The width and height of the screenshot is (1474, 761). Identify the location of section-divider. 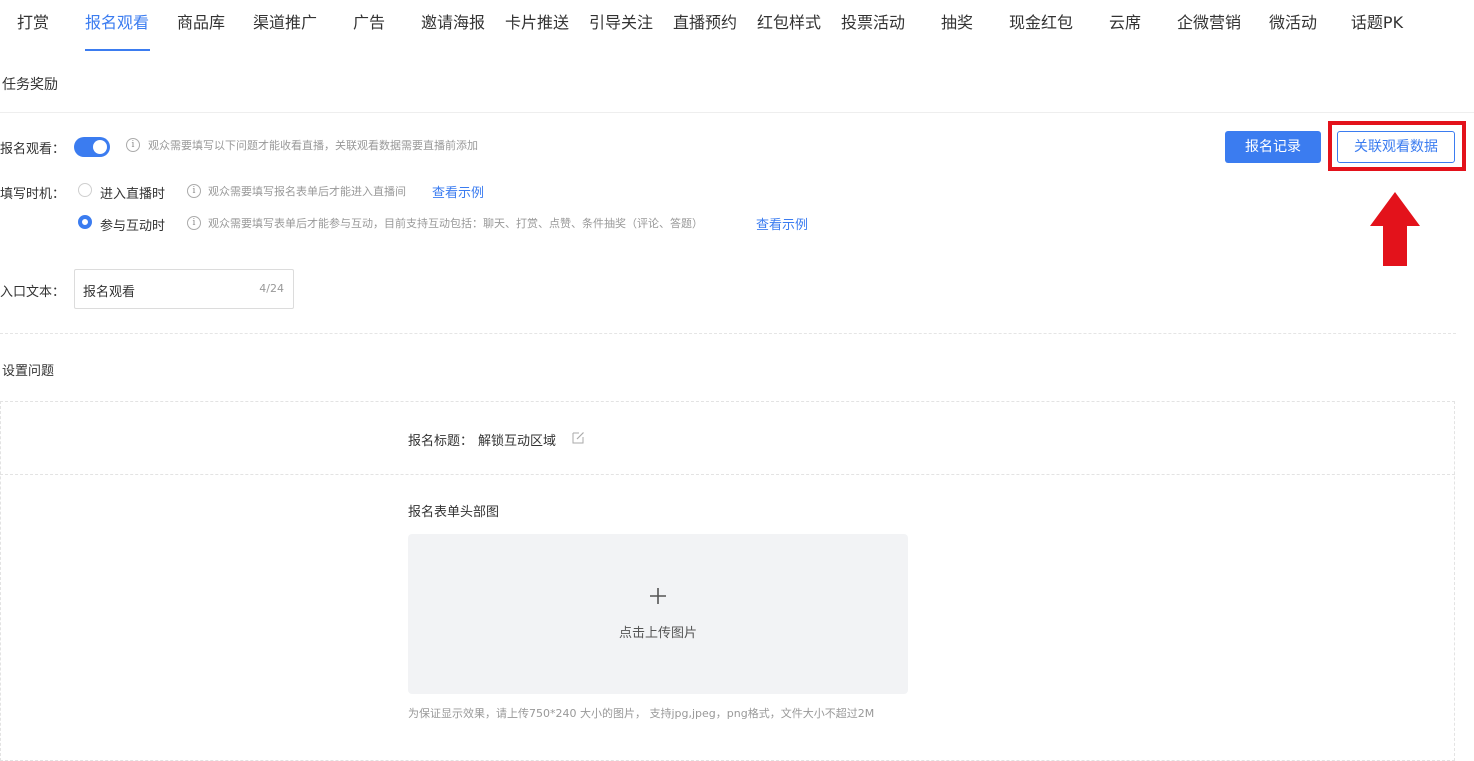
(737, 112).